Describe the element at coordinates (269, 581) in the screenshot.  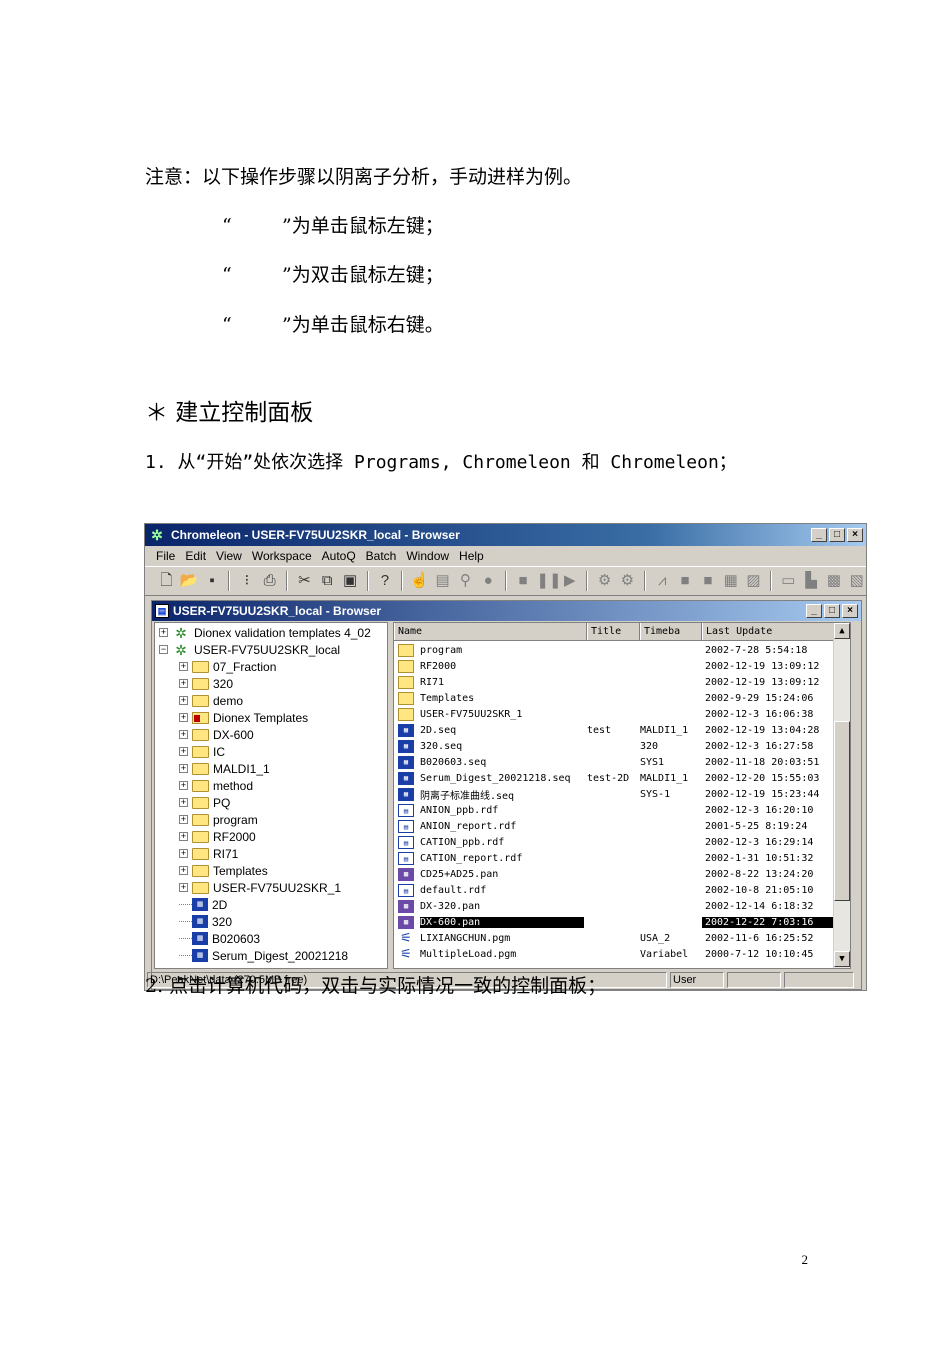
I see `print-icon: ⎙` at that location.